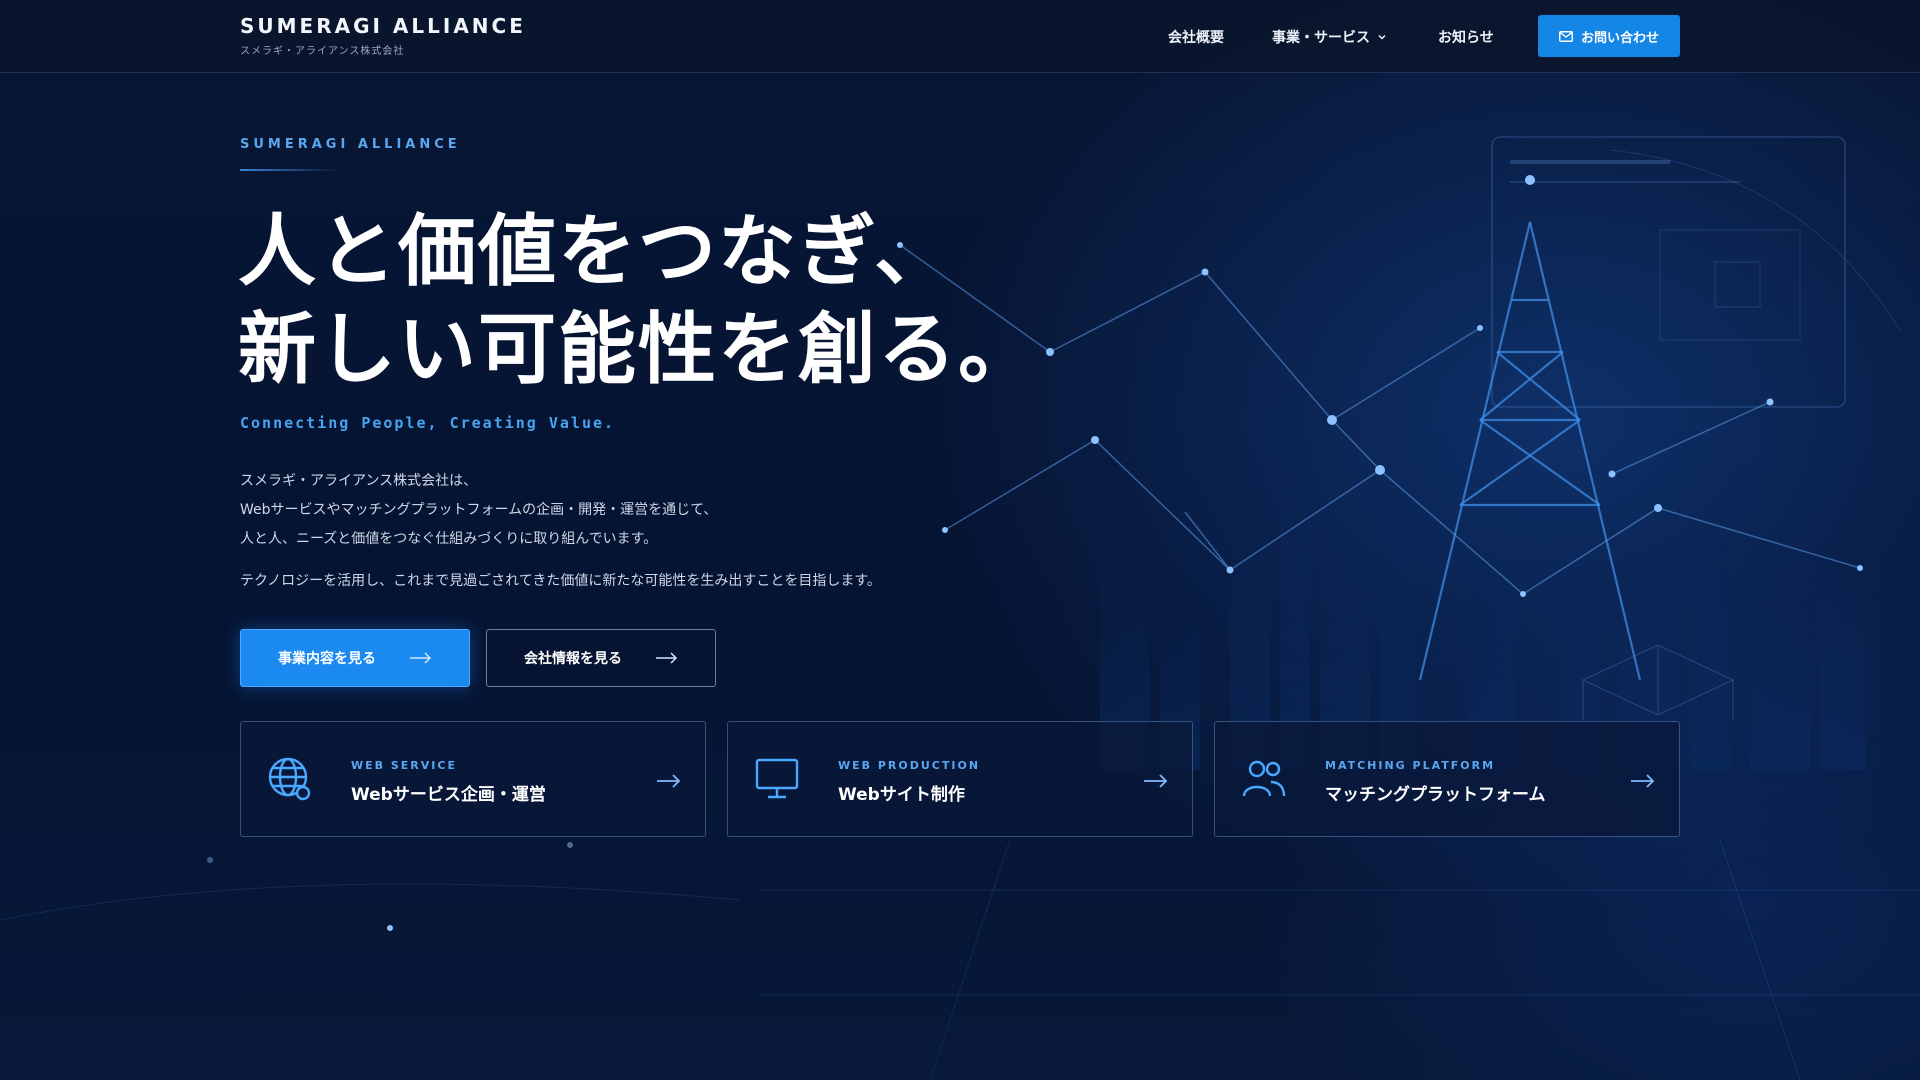  Describe the element at coordinates (473, 779) in the screenshot. I see `service-card-web-service: WEB SERVICE Webサービス企画・運営` at that location.